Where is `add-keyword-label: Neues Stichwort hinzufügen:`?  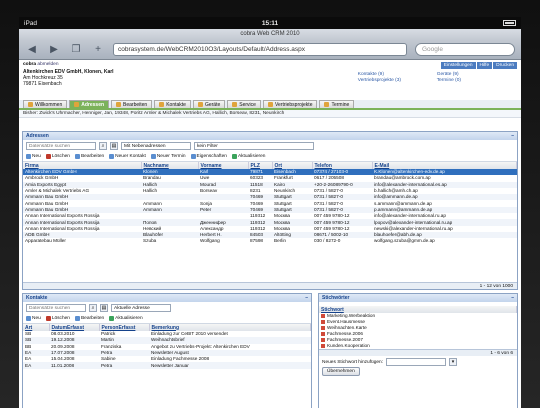
add-keyword-label: Neues Stichwort hinzufügen: is located at coordinates (353, 362).